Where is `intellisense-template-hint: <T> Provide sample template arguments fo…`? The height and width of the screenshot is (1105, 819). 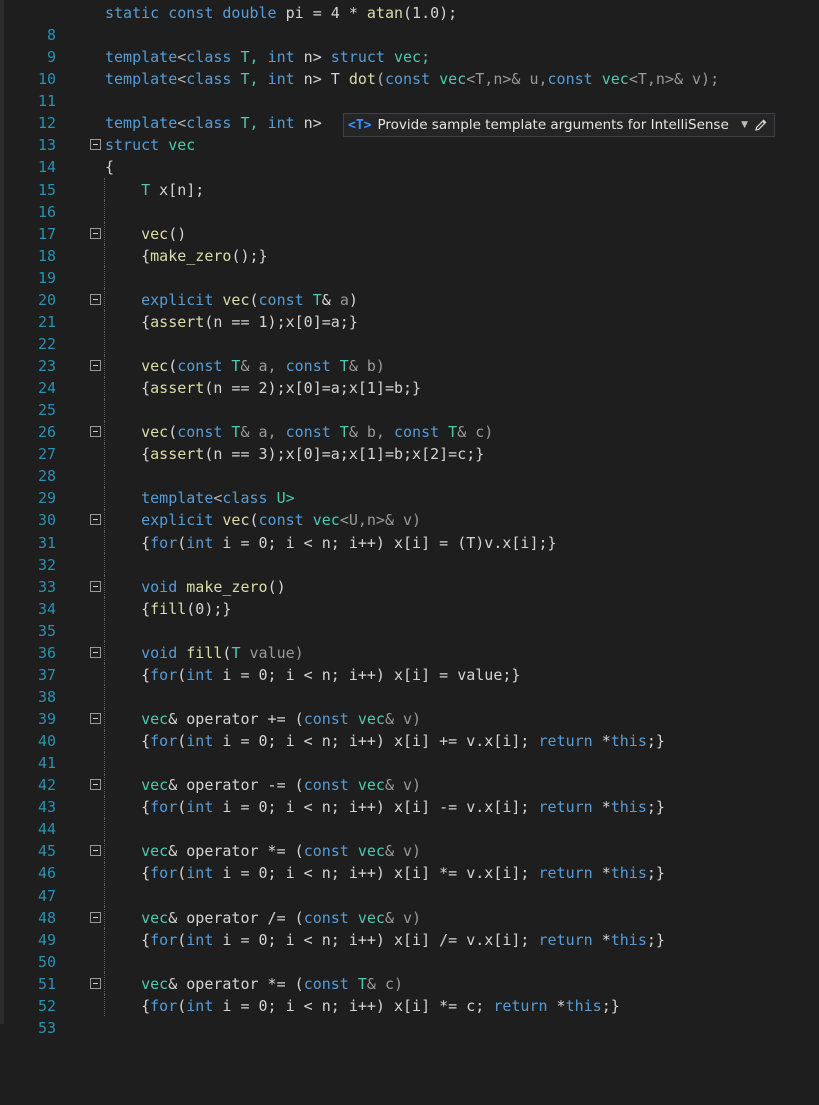 intellisense-template-hint: <T> Provide sample template arguments fo… is located at coordinates (559, 125).